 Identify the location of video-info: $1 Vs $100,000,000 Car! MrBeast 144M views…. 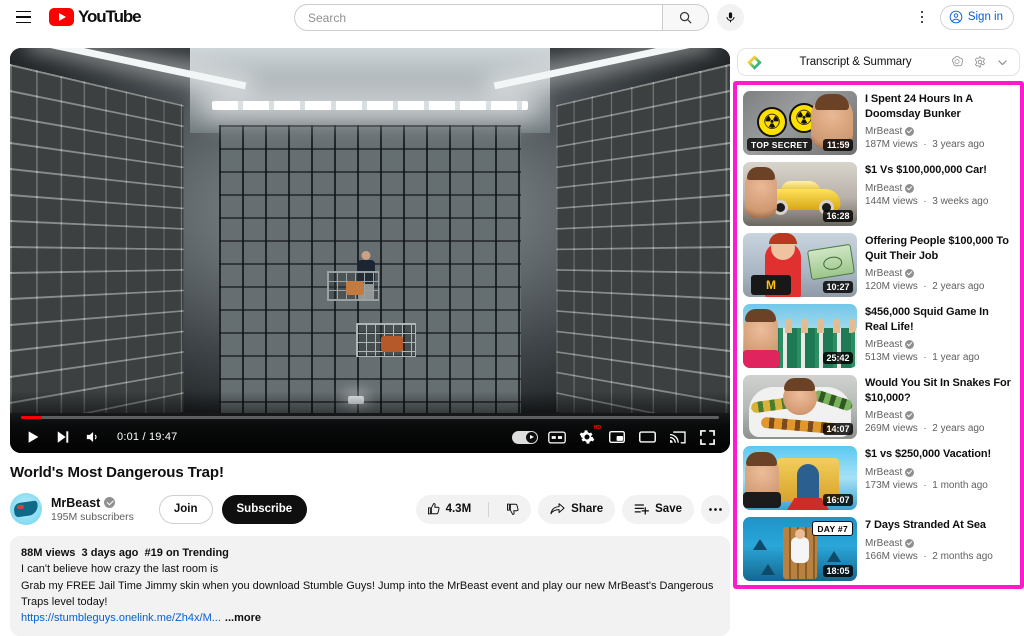
(939, 194).